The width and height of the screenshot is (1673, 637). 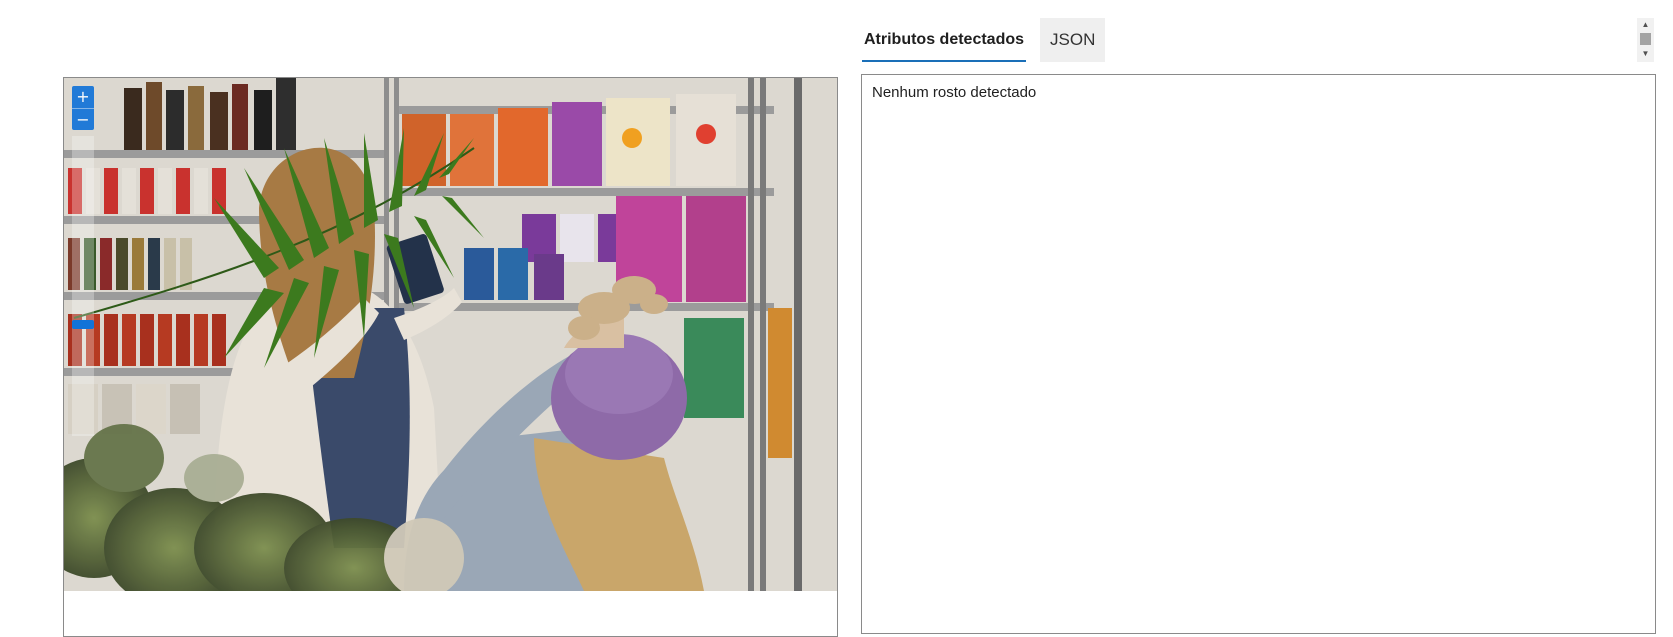 I want to click on no-face-message: Nenhum rosto detectado, so click(x=954, y=92).